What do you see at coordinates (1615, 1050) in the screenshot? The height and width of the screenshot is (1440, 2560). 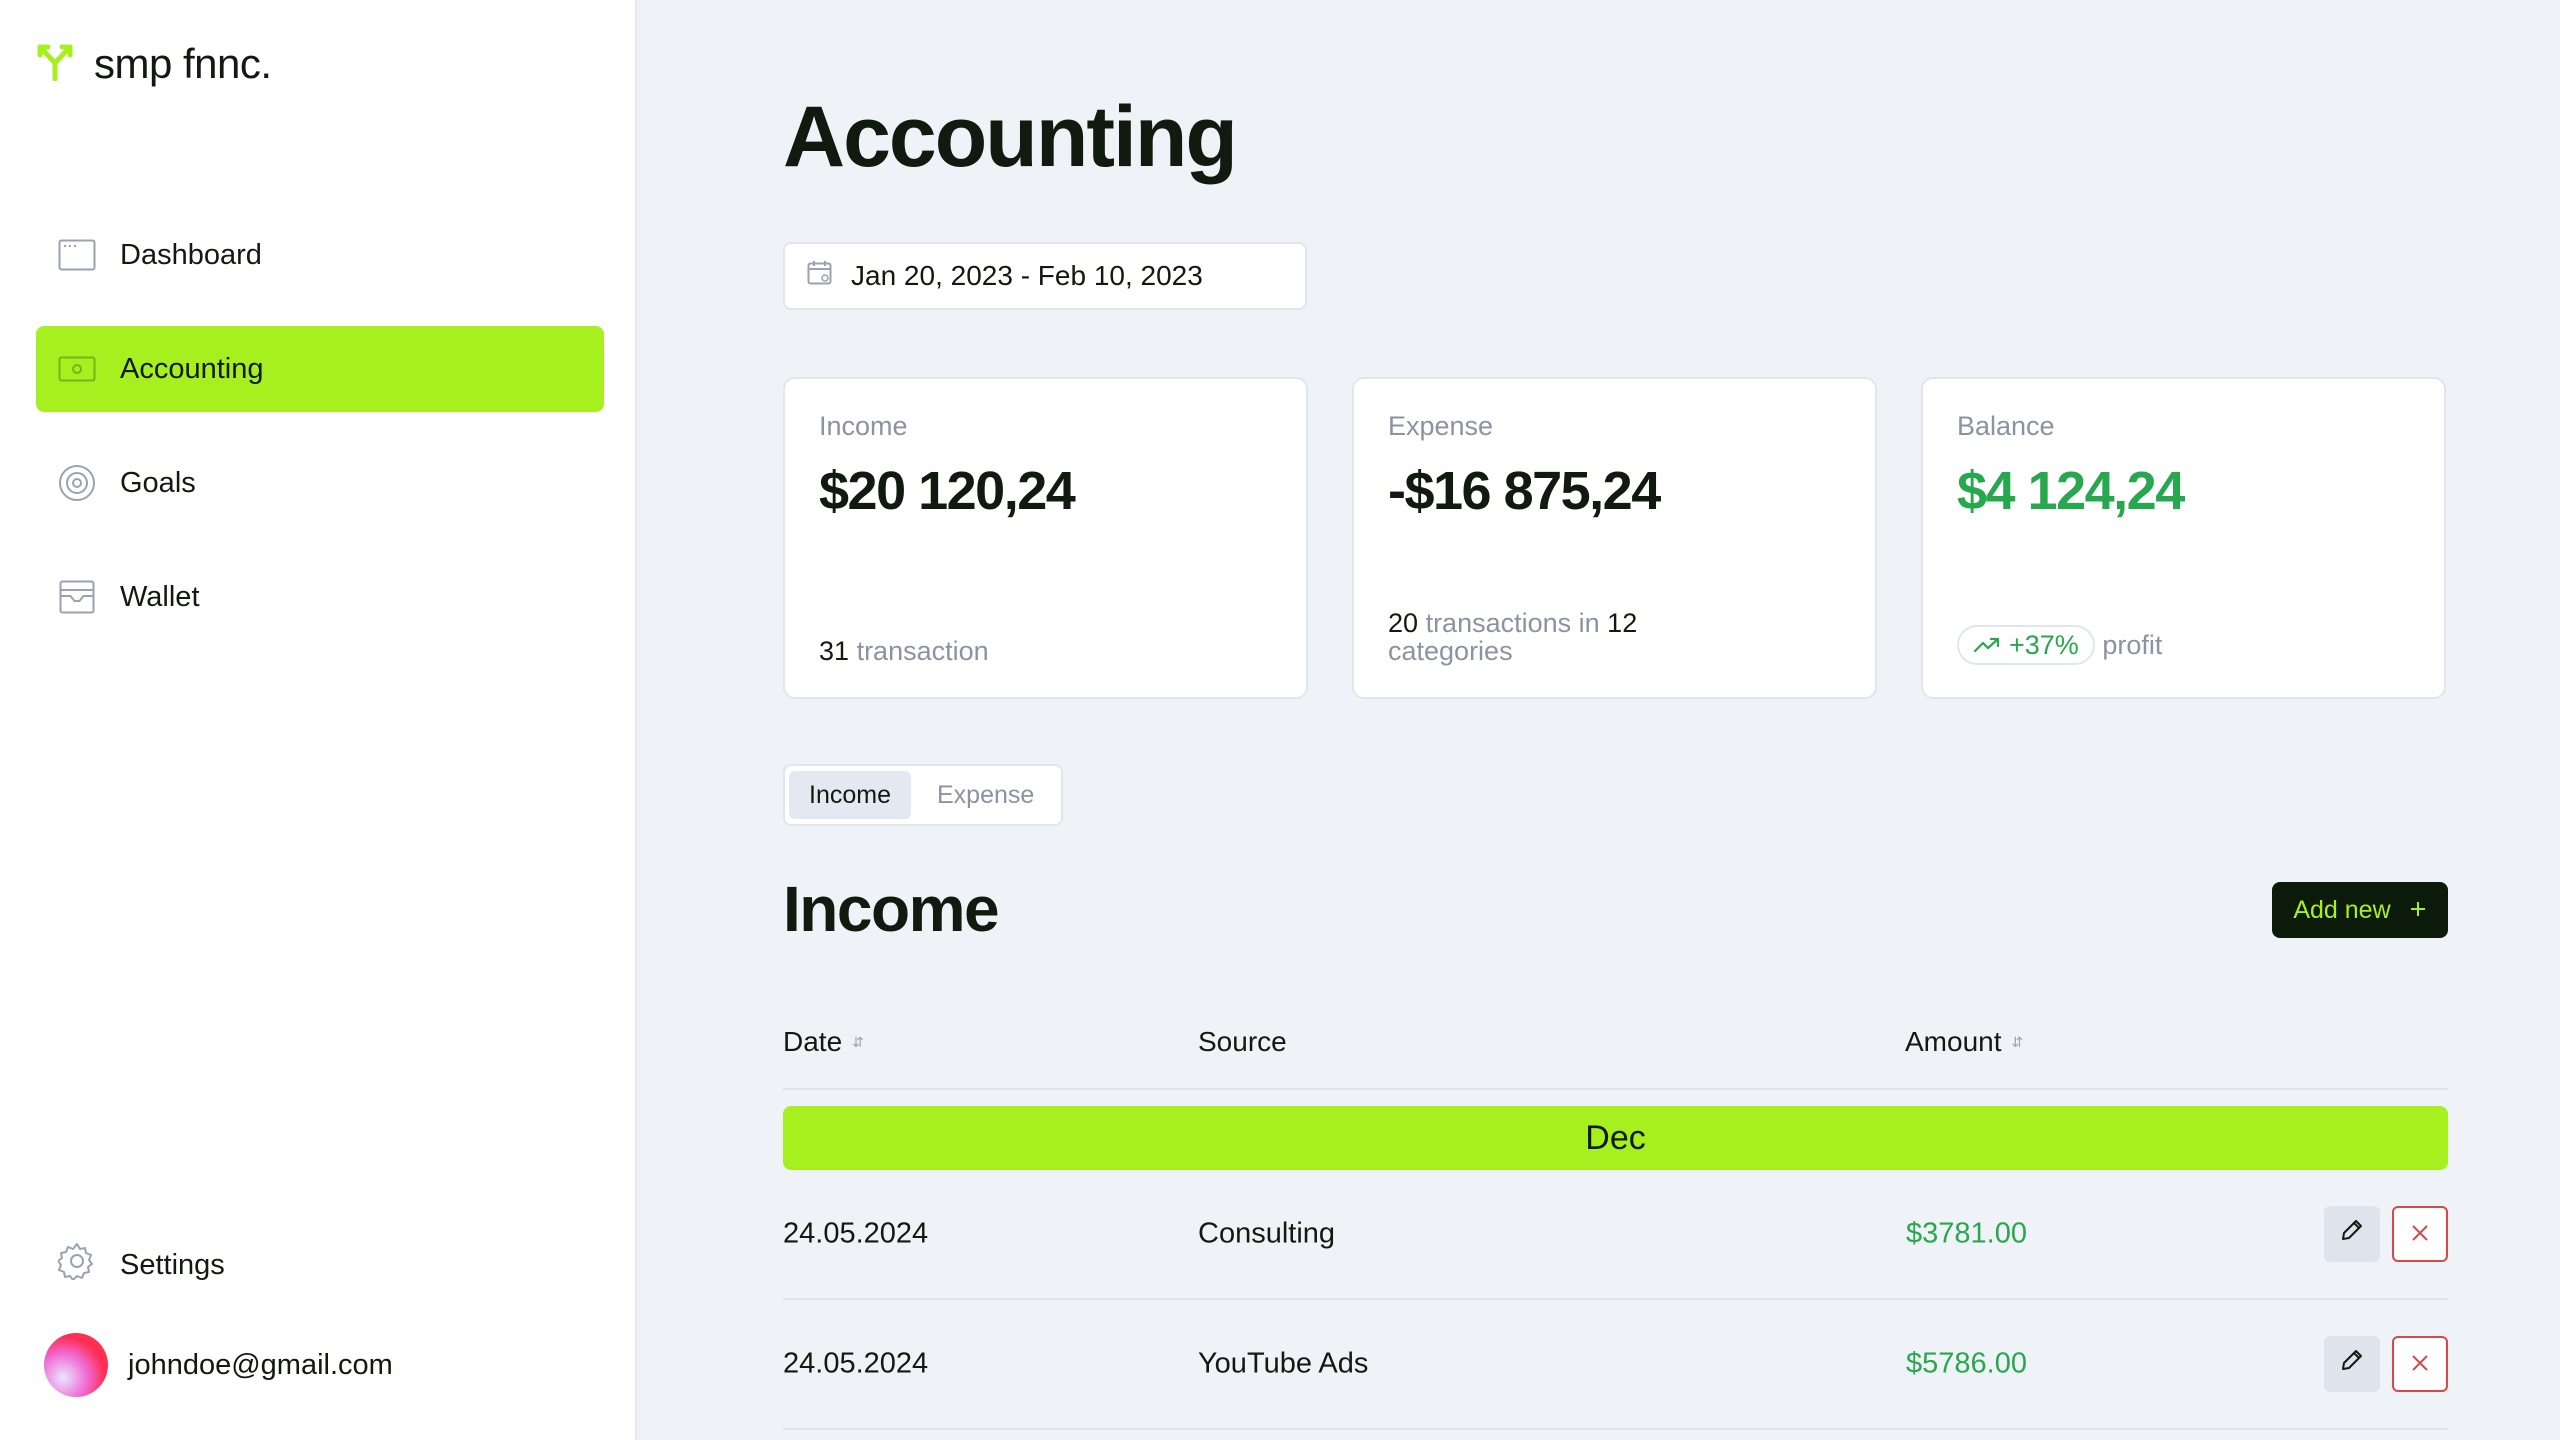 I see `table-header: Date ⇵ Source Amount ⇵` at bounding box center [1615, 1050].